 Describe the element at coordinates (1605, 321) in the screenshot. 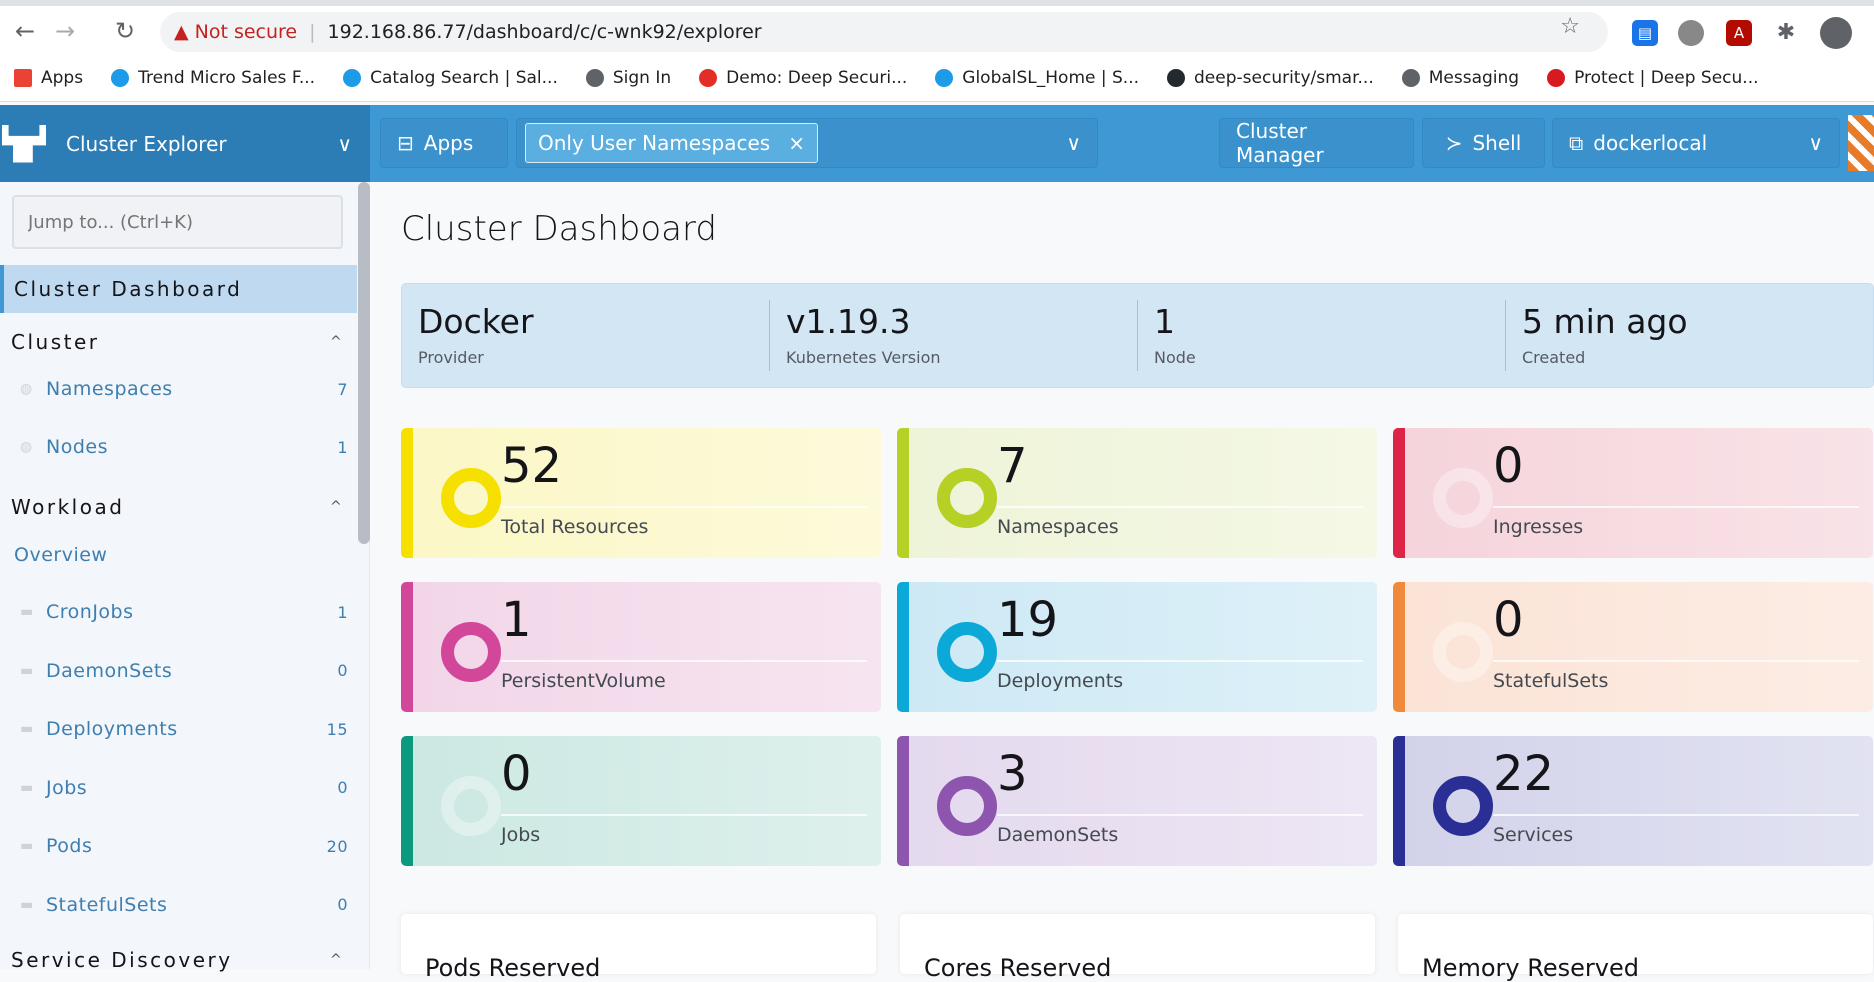

I see `banner-value: 5 min ago` at that location.